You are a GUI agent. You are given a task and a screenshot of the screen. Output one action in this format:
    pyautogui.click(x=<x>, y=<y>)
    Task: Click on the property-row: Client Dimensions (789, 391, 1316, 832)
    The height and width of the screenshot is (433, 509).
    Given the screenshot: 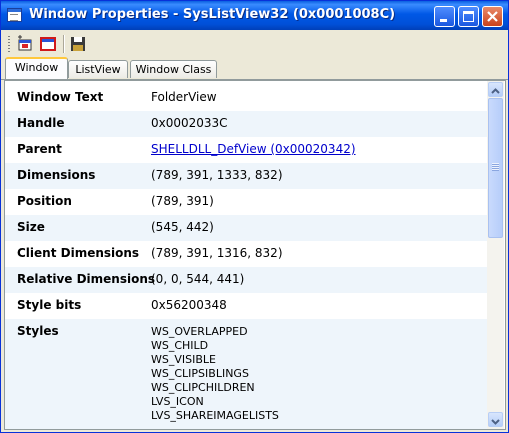 What is the action you would take?
    pyautogui.click(x=246, y=254)
    